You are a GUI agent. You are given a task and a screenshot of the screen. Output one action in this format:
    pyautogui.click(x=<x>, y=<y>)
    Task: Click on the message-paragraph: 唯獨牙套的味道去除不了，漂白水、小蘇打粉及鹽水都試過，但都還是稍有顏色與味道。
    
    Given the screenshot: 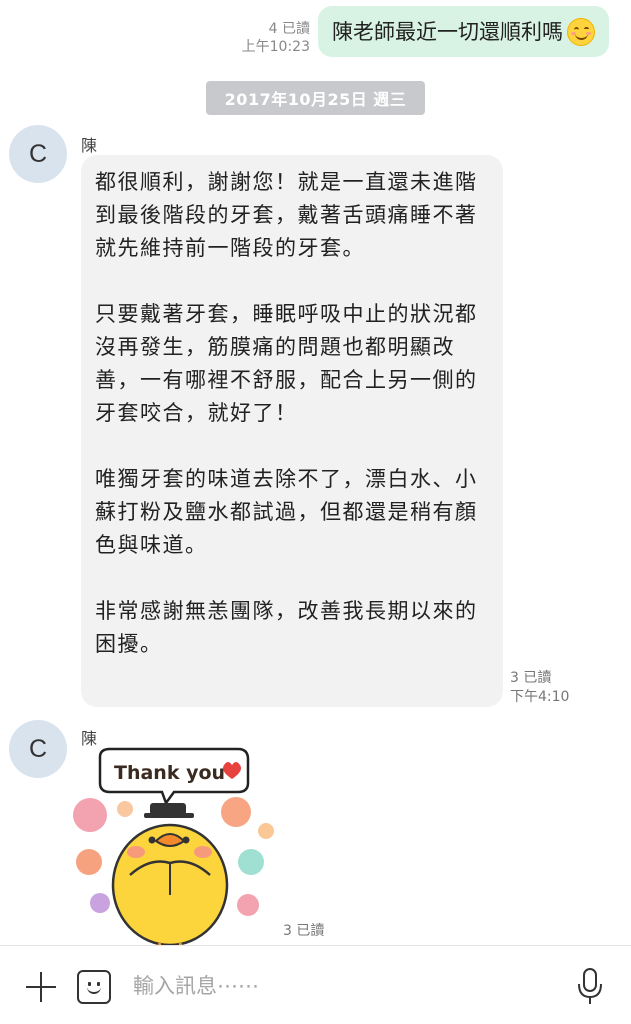 What is the action you would take?
    pyautogui.click(x=286, y=512)
    